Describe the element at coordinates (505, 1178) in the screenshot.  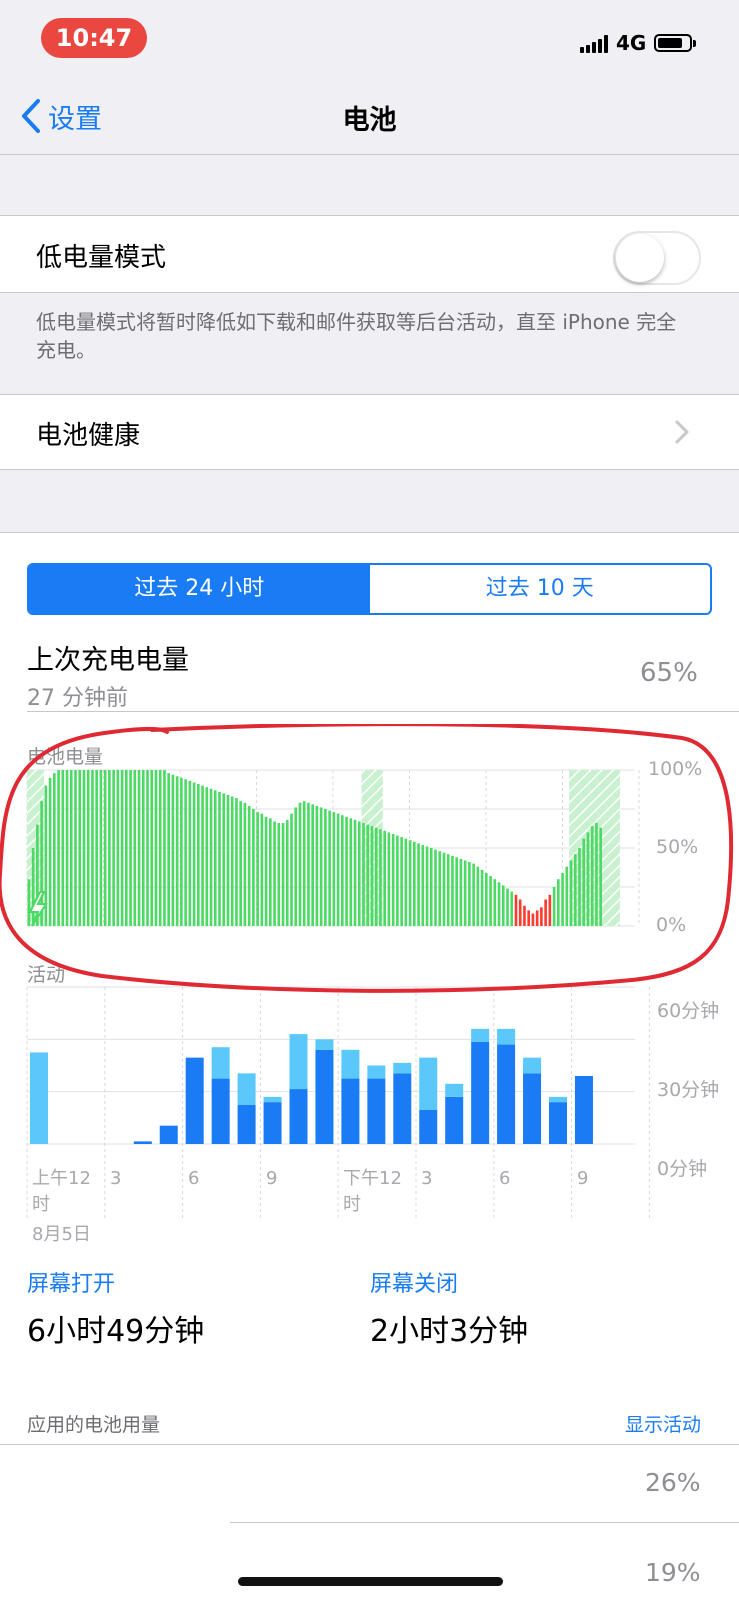
I see `x-label-6pm: 6` at that location.